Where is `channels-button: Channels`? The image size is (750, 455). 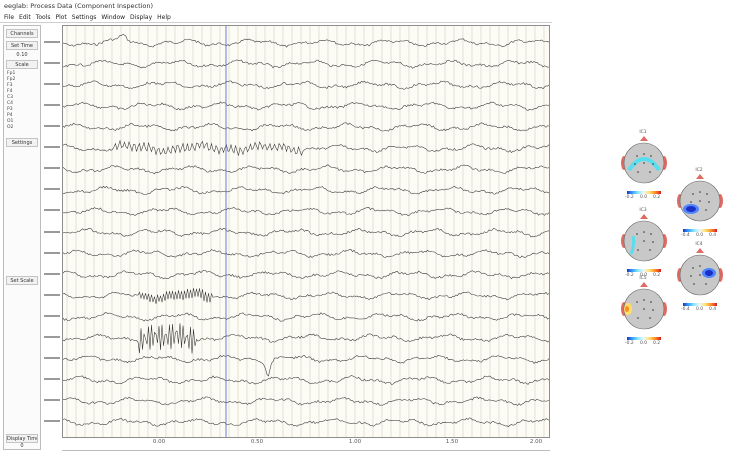
channels-button: Channels is located at coordinates (22, 33).